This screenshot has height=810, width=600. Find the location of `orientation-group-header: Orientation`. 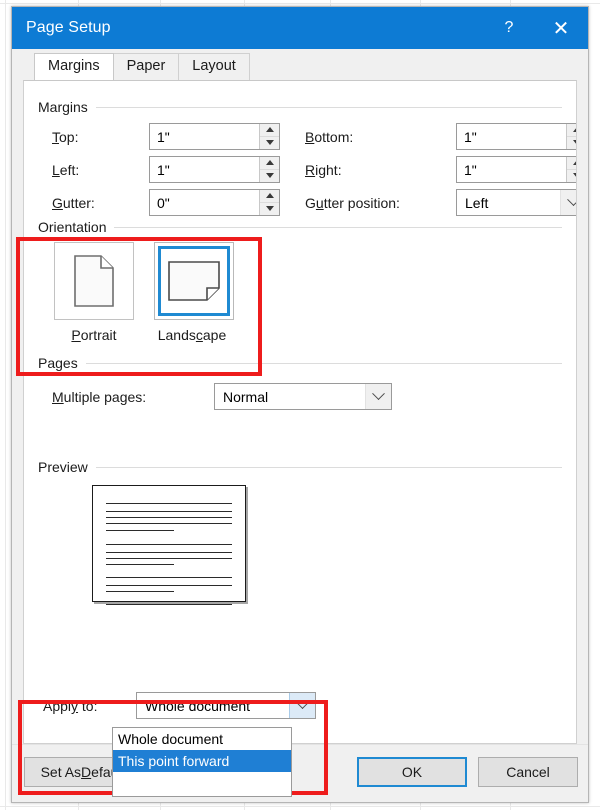

orientation-group-header: Orientation is located at coordinates (300, 227).